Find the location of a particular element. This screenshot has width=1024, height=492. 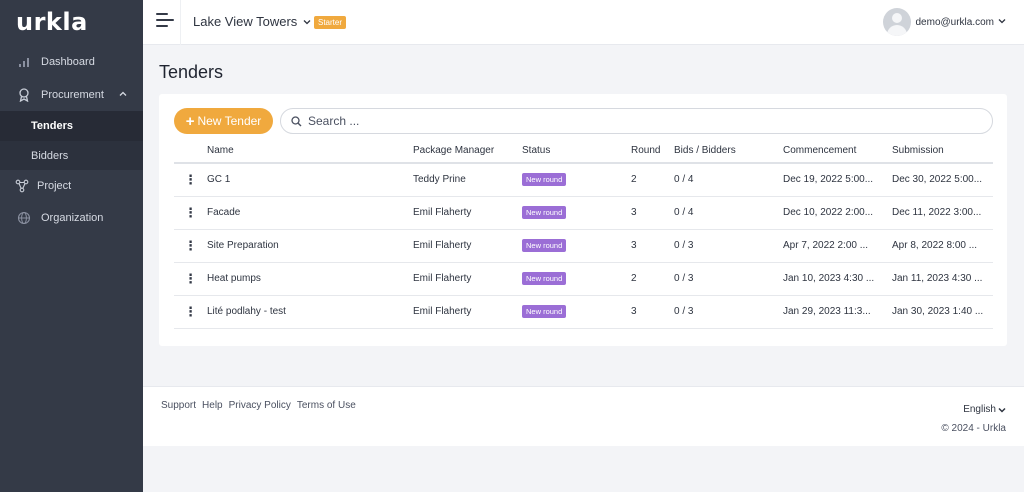

sidebar-item-label: Bidders is located at coordinates (50, 155).